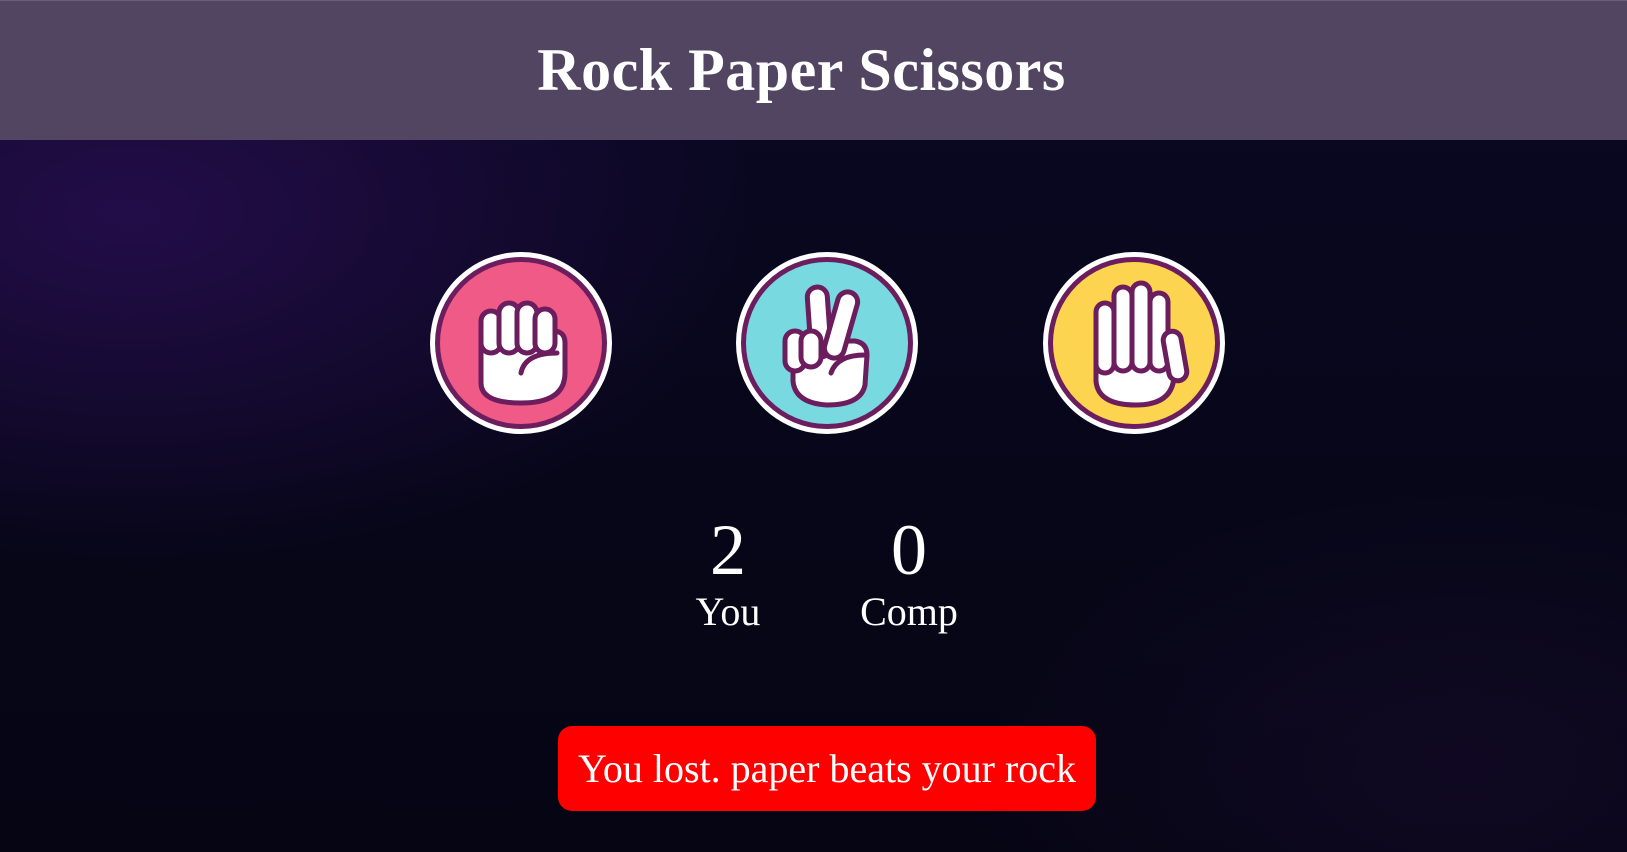 The height and width of the screenshot is (852, 1627). What do you see at coordinates (728, 550) in the screenshot?
I see `user-score-value: 2` at bounding box center [728, 550].